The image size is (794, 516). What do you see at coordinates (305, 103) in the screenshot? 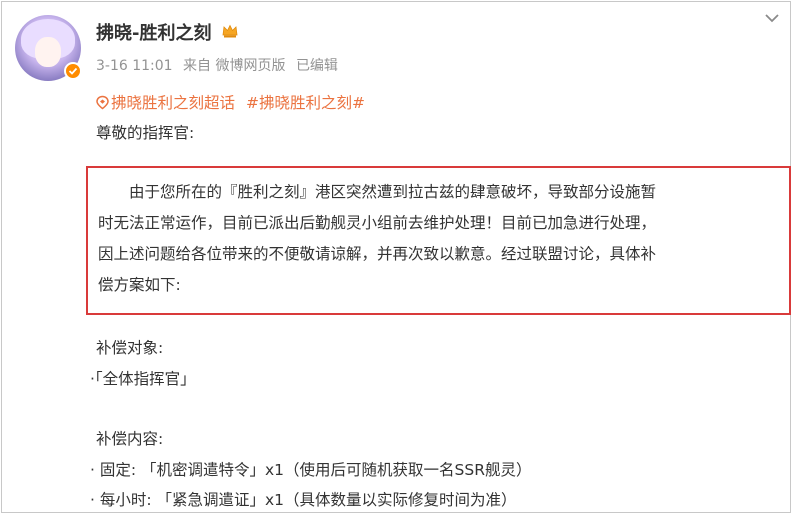
I see `hashtag-link: #拂晓胜利之刻#` at bounding box center [305, 103].